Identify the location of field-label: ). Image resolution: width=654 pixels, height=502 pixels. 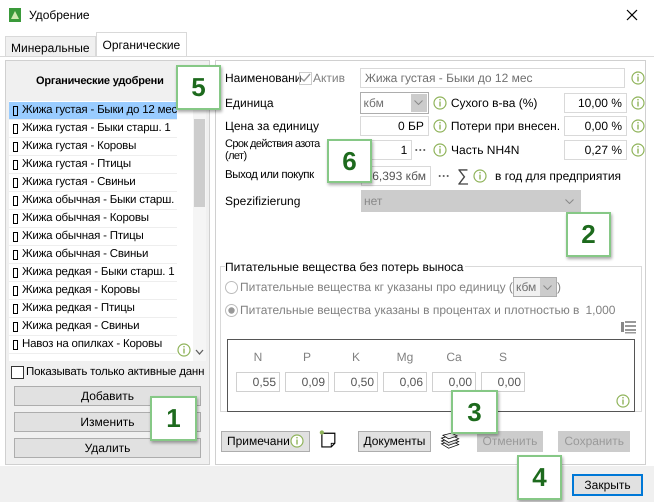
(558, 287).